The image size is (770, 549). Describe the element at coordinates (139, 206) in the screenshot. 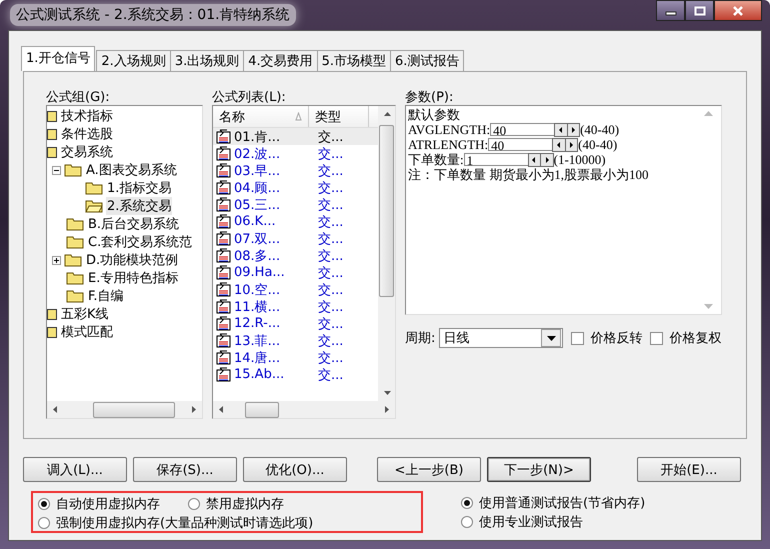

I see `tree-item: 2.系统交易` at that location.